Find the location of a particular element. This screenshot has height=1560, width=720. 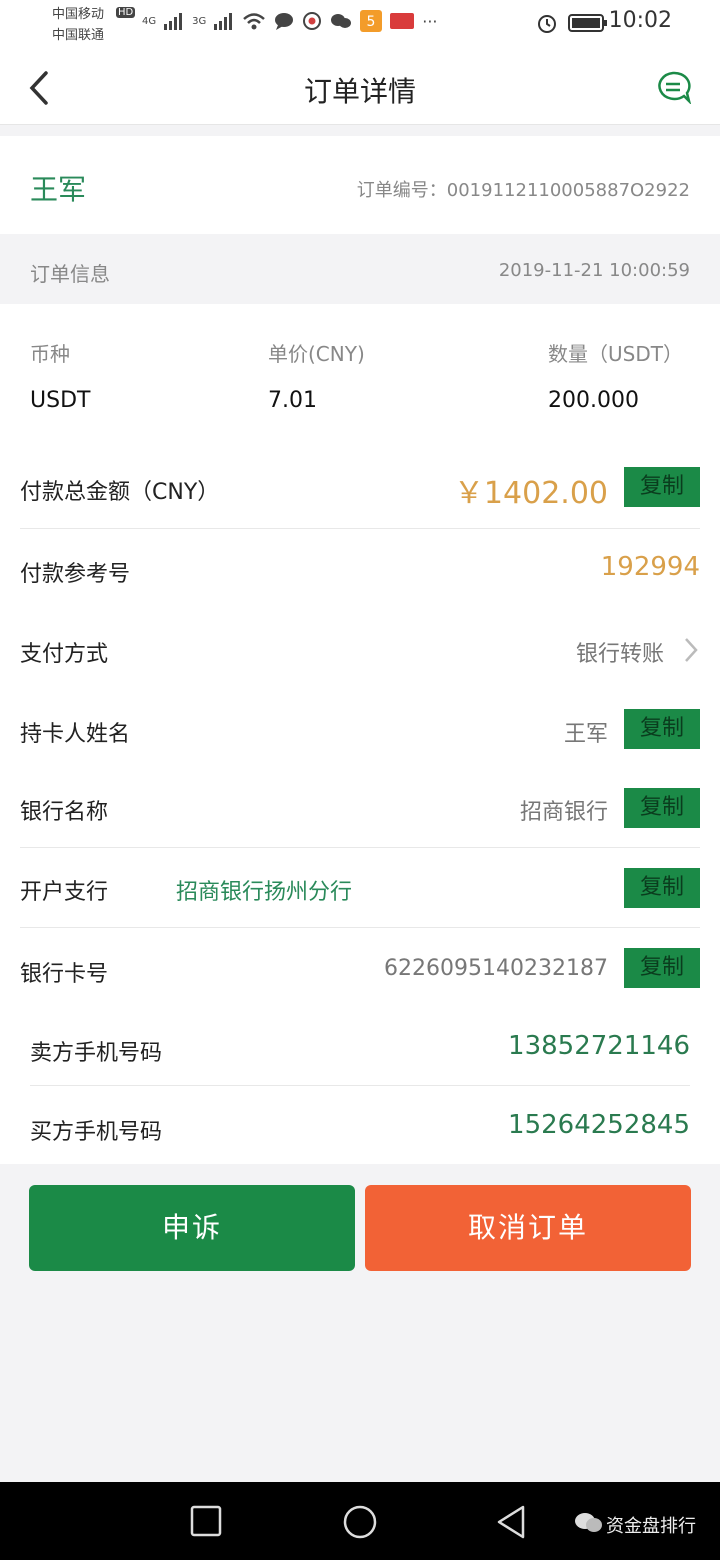

battery-icon is located at coordinates (587, 23).